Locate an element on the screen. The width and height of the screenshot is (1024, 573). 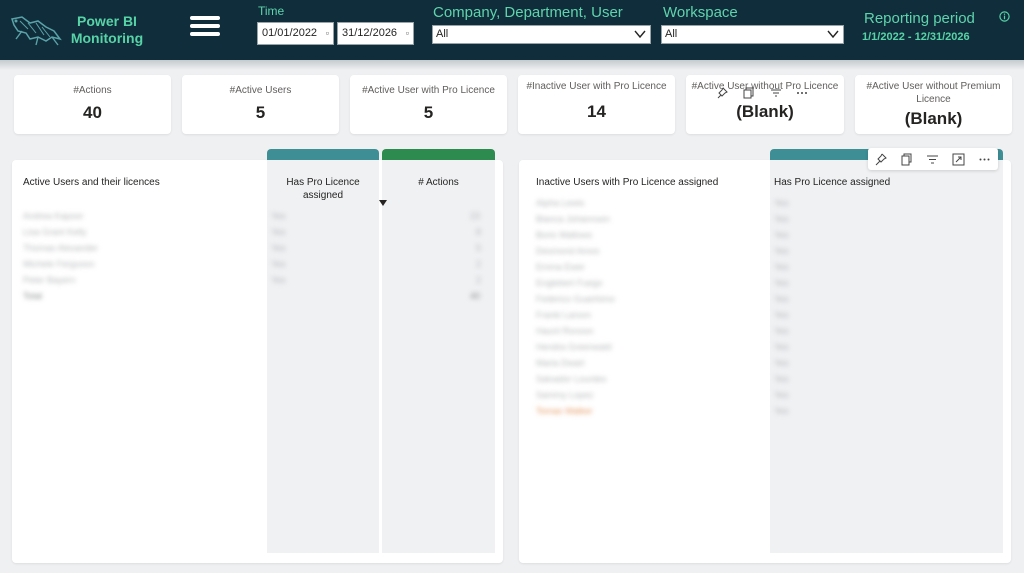
header-shadow is located at coordinates (512, 65).